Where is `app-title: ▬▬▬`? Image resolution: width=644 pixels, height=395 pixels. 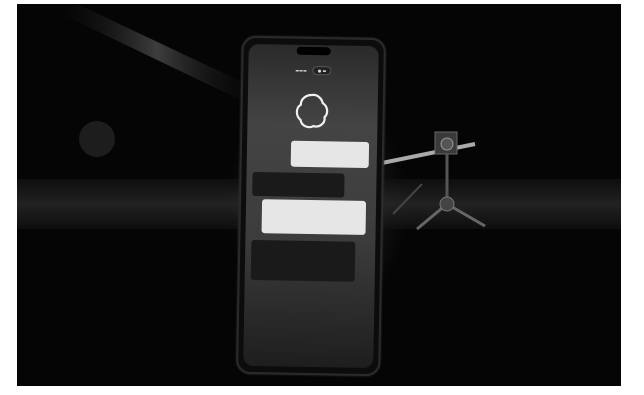 app-title: ▬▬▬ is located at coordinates (301, 70).